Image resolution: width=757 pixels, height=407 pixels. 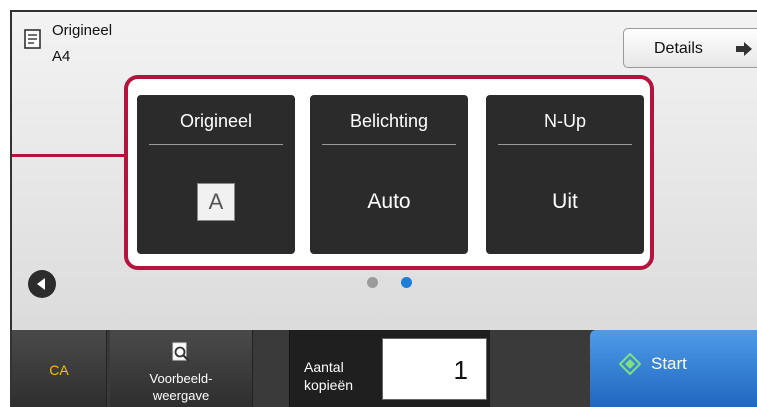 I want to click on preview-icon, so click(x=181, y=352).